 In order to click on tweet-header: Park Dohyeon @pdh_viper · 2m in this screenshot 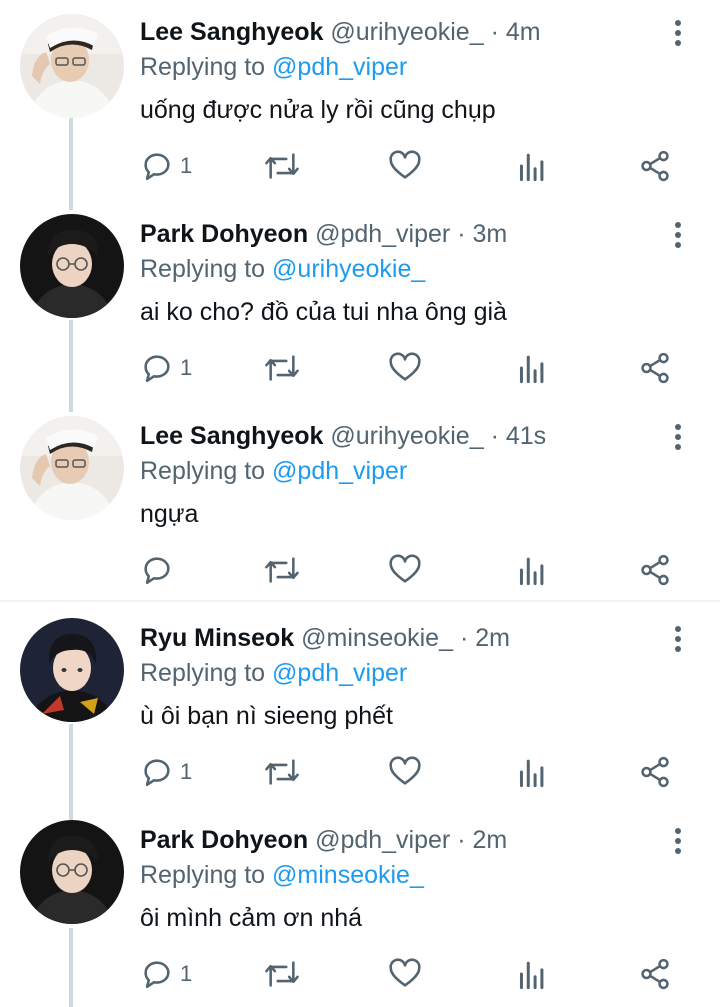, I will do `click(323, 840)`.